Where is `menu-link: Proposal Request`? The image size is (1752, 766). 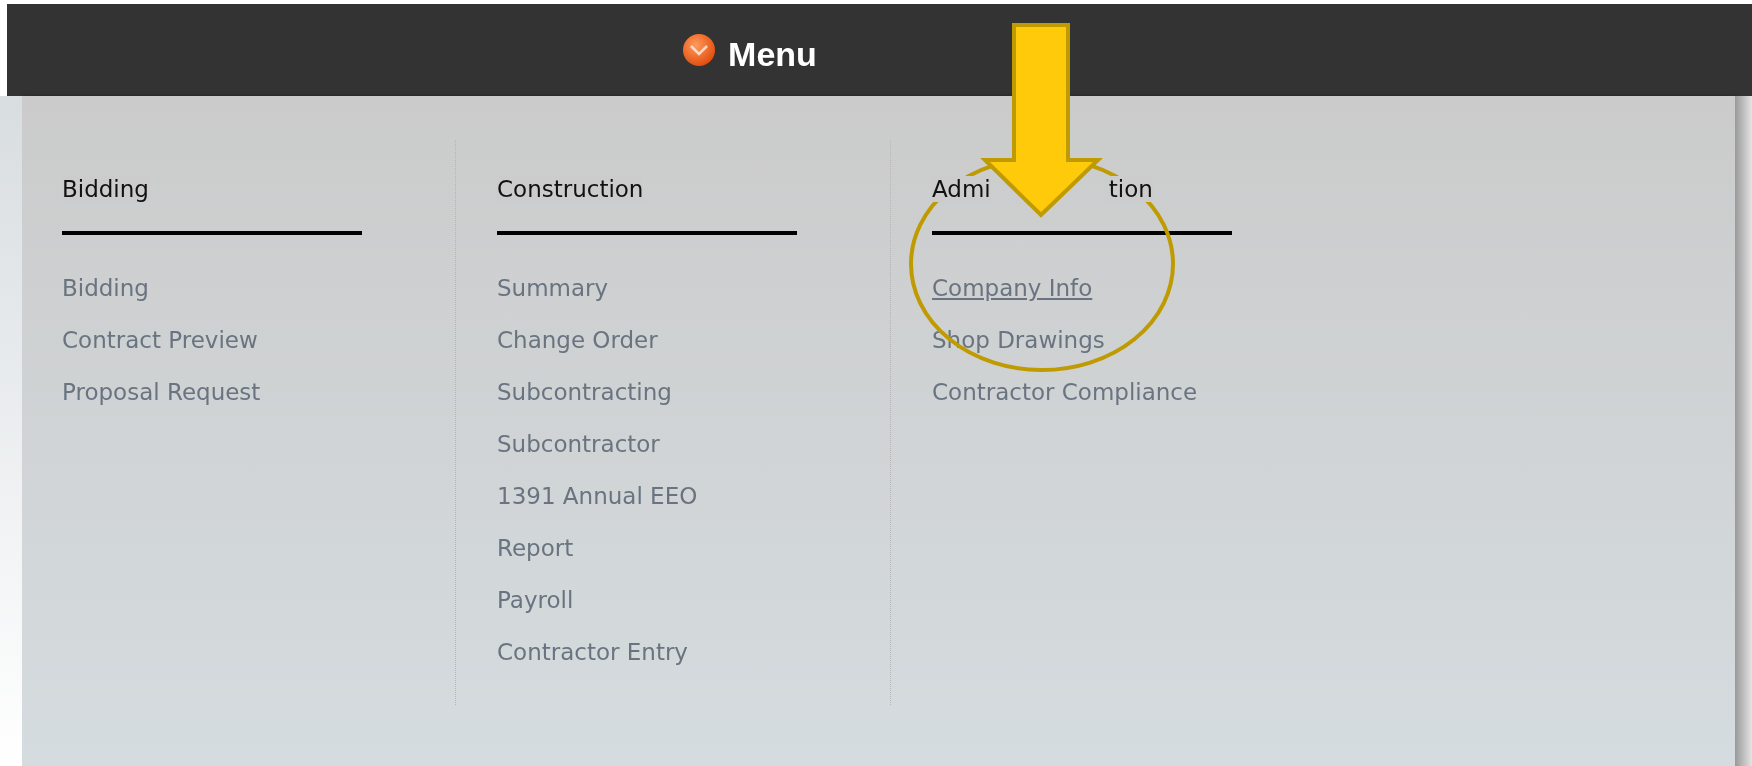
menu-link: Proposal Request is located at coordinates (161, 392).